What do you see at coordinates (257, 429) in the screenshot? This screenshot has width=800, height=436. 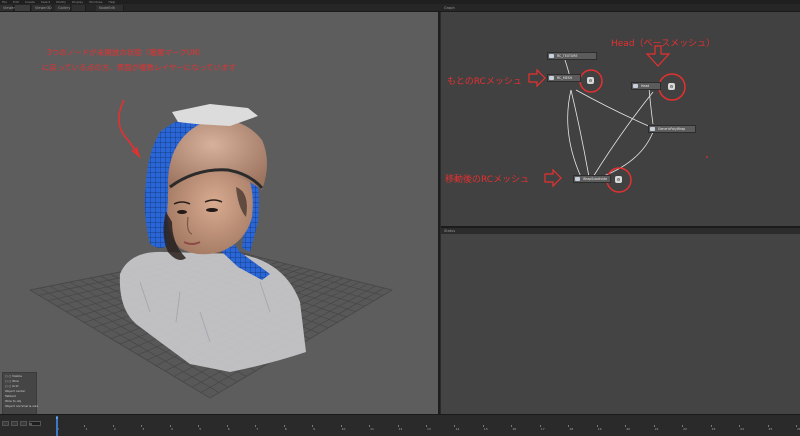 I see `timeline-tick-label: 7` at bounding box center [257, 429].